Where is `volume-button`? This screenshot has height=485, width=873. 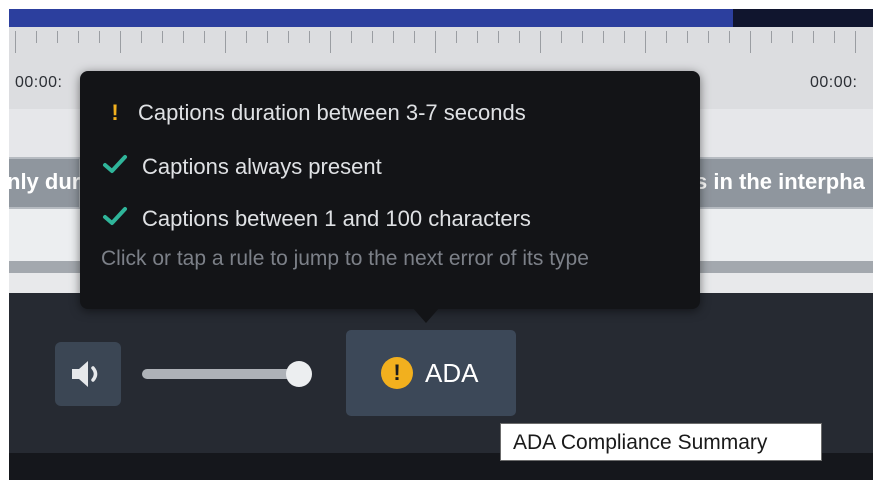
volume-button is located at coordinates (88, 374).